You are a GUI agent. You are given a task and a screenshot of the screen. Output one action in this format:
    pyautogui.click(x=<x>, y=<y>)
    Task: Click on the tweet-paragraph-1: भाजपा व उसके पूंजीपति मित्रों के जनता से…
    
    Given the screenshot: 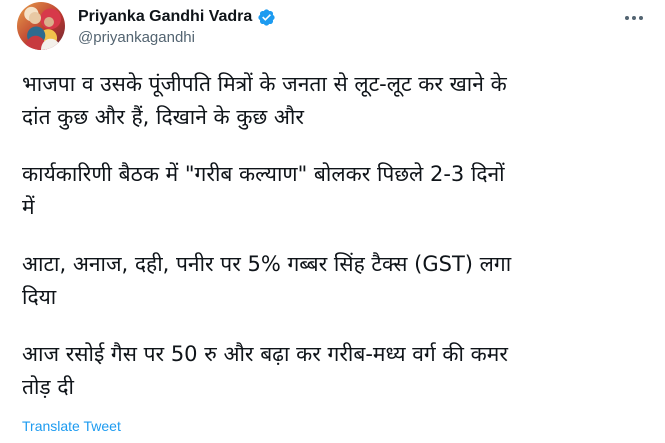 What is the action you would take?
    pyautogui.click(x=264, y=100)
    